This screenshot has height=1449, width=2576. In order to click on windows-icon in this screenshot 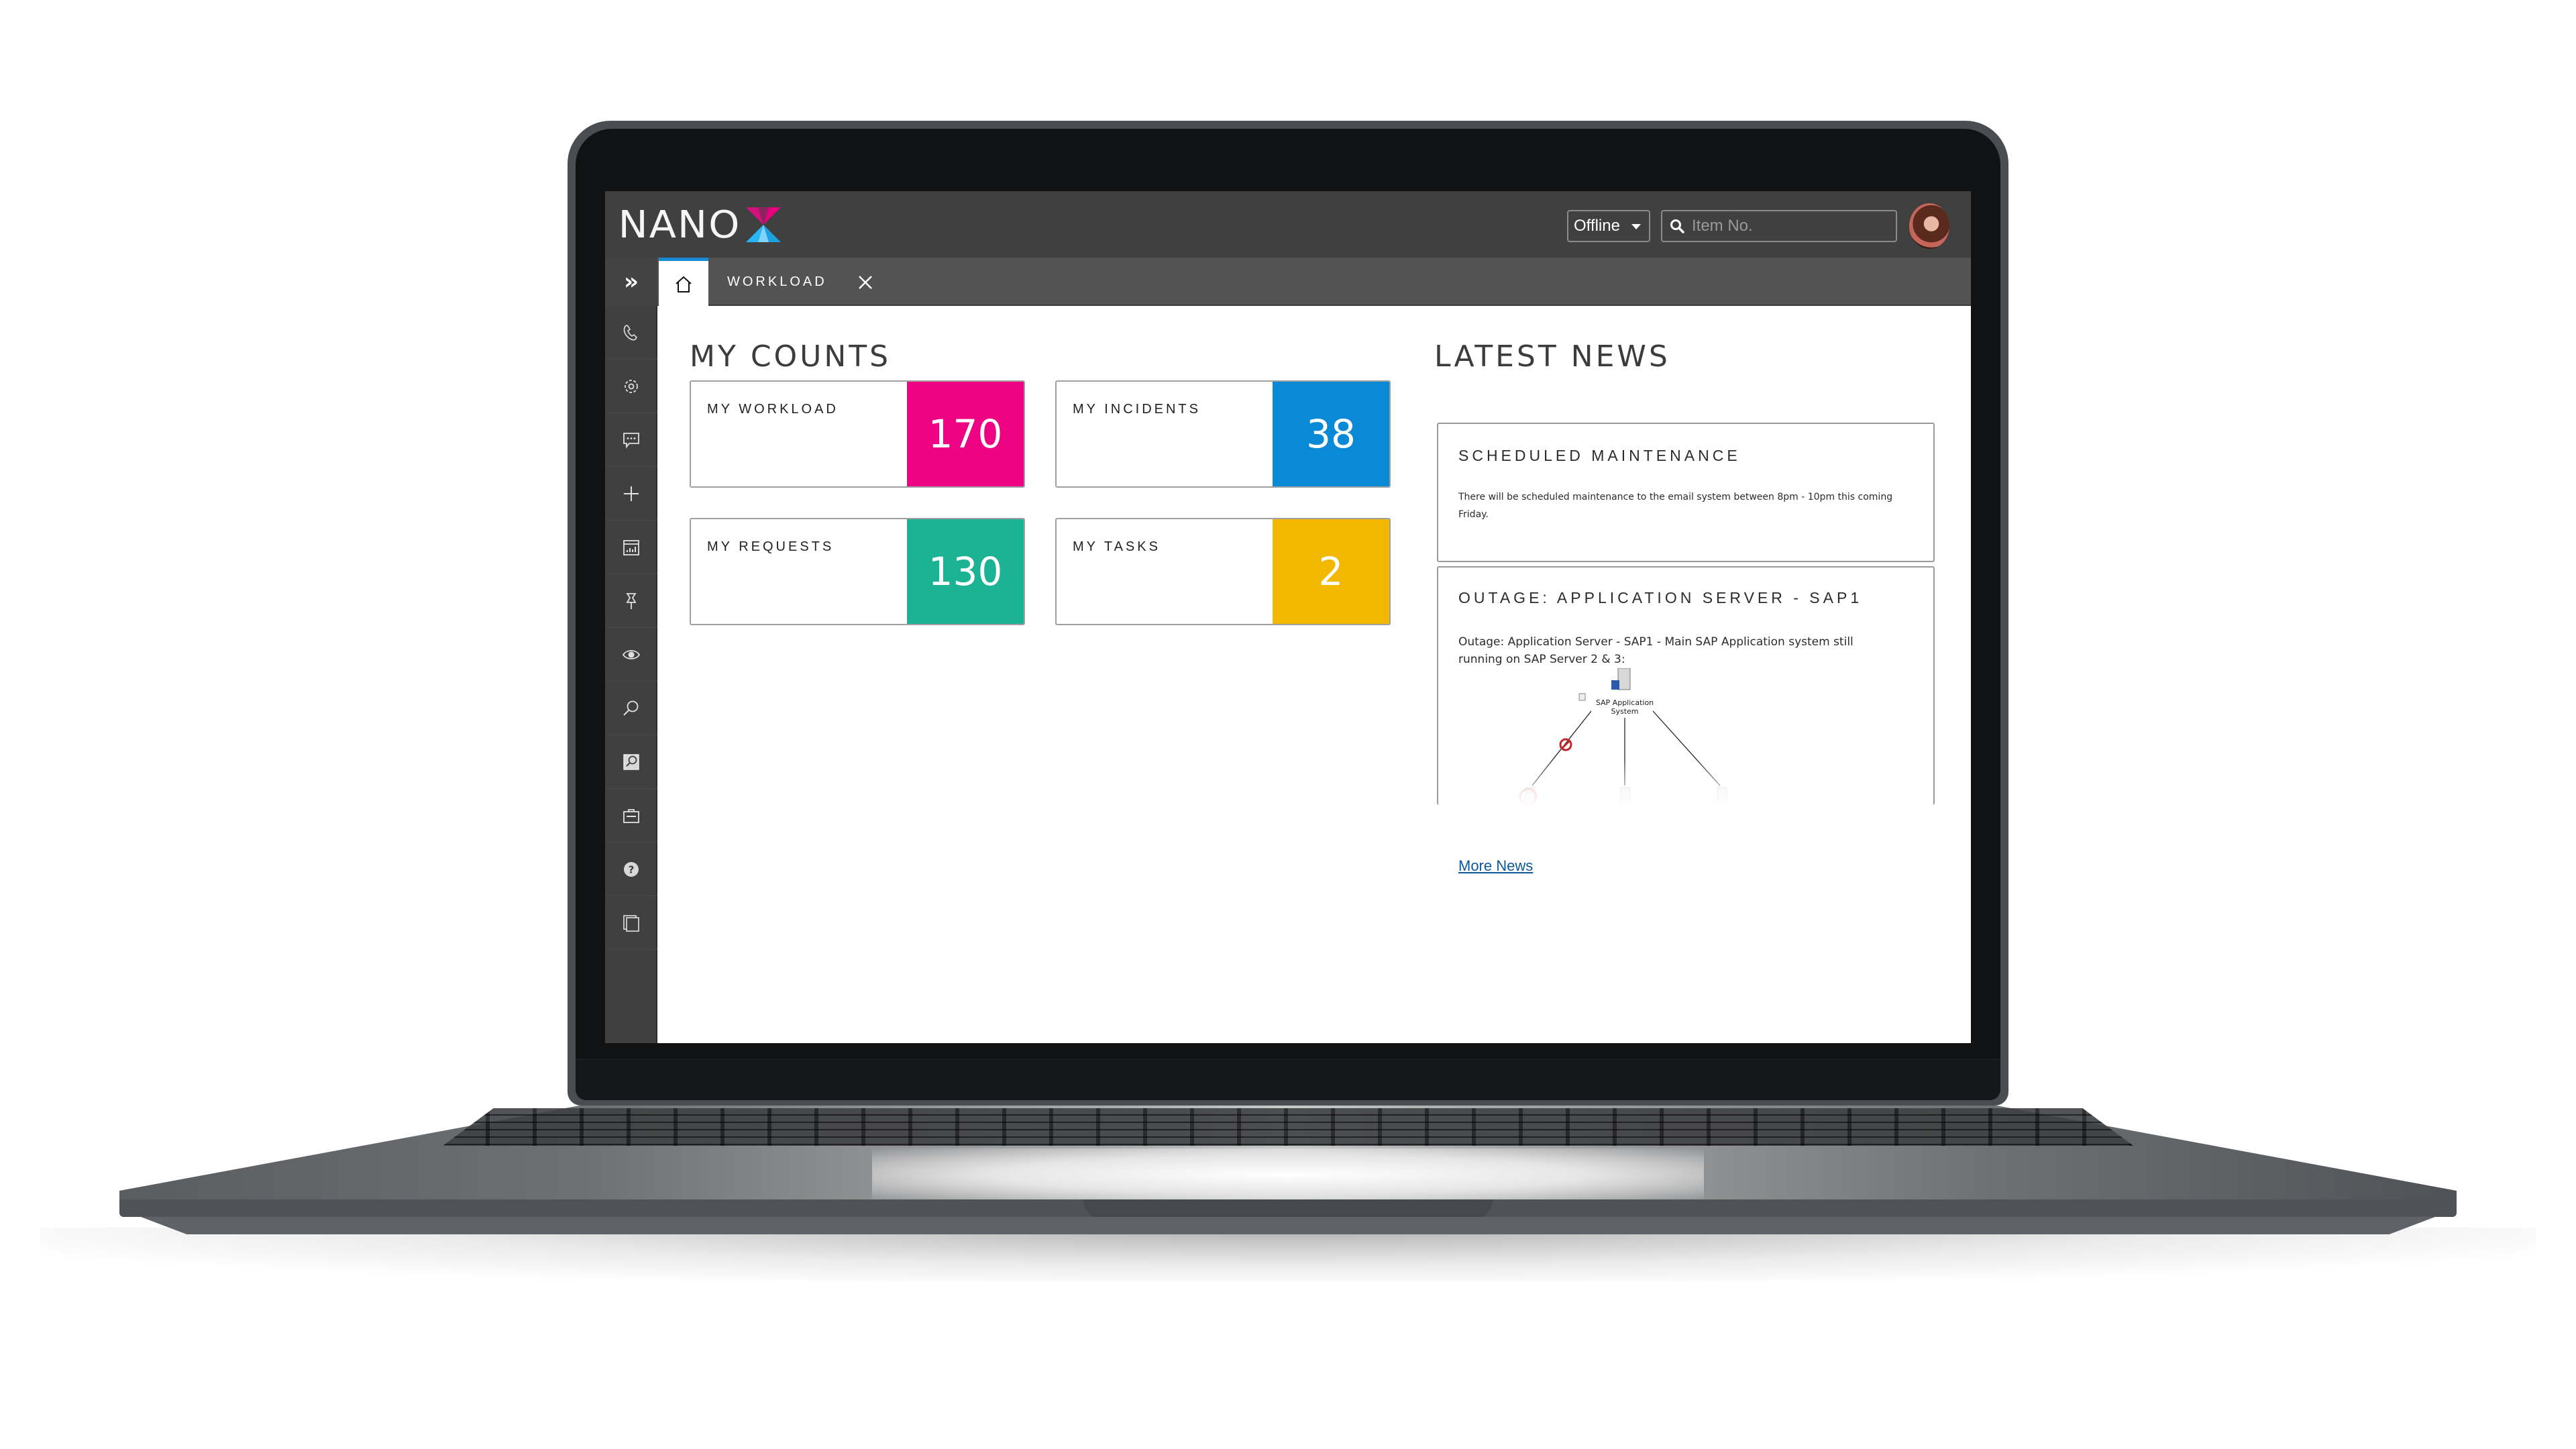, I will do `click(631, 923)`.